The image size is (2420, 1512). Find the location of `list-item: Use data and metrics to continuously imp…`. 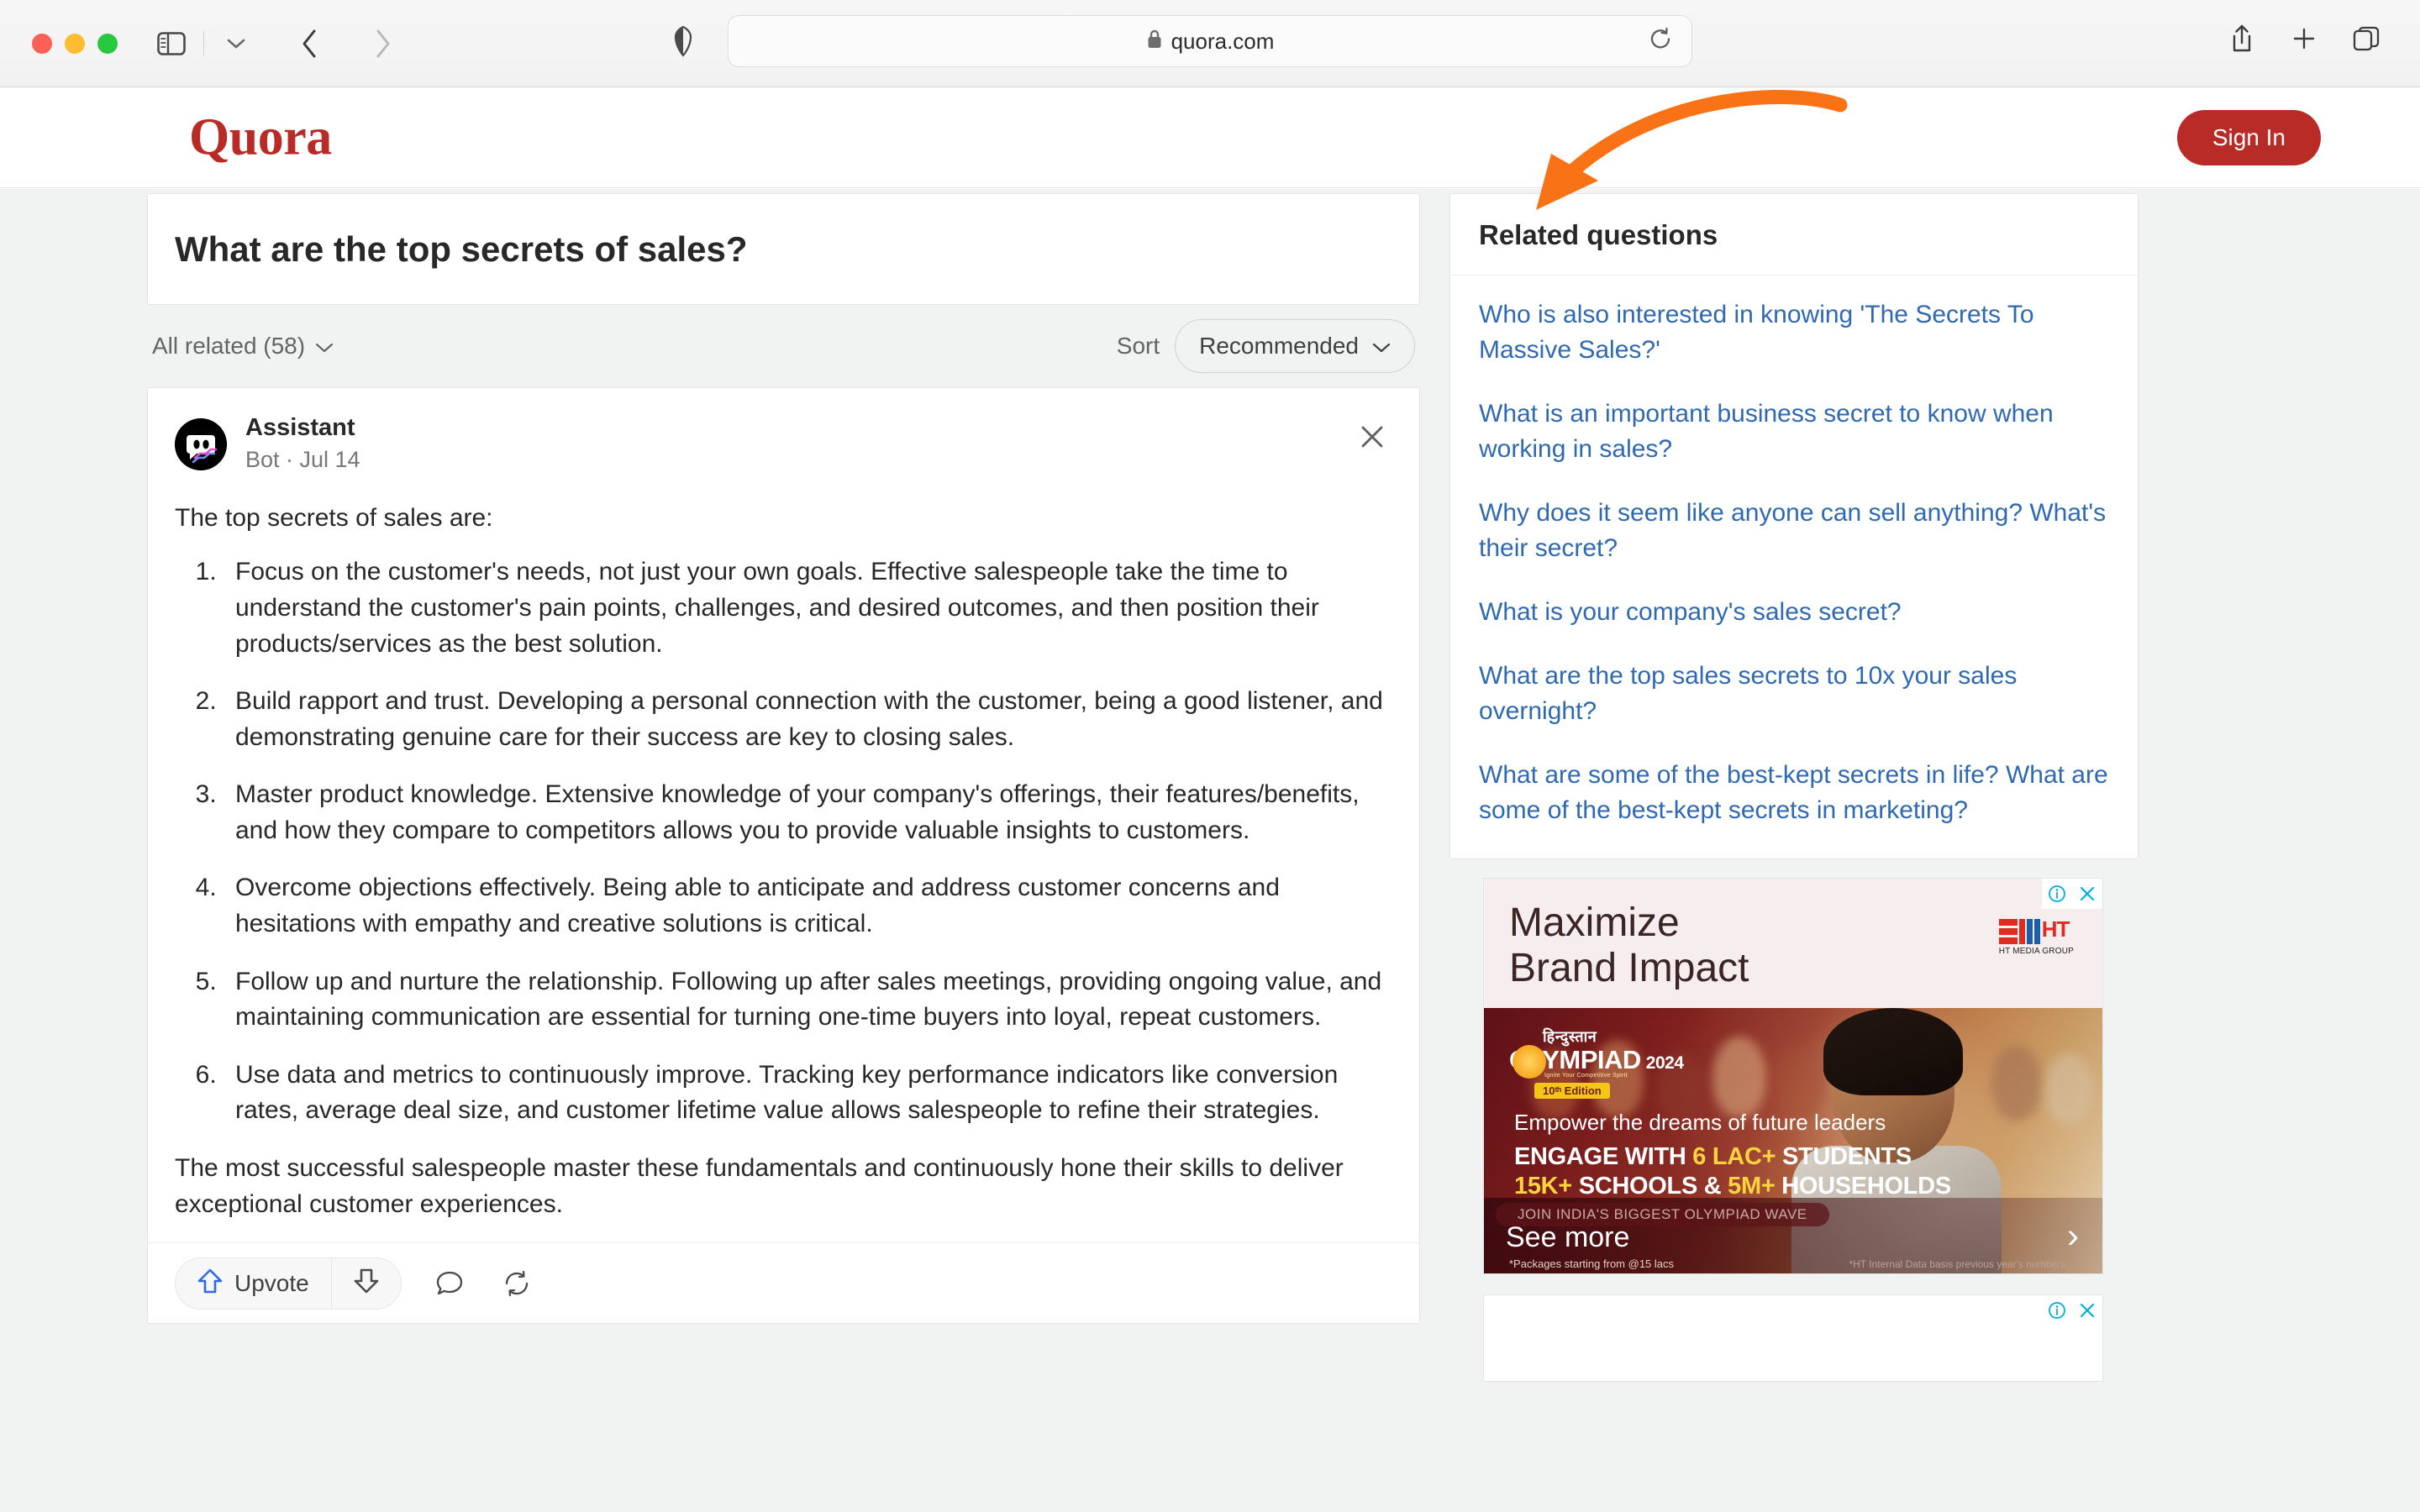

list-item: Use data and metrics to continuously imp… is located at coordinates (808, 1093).